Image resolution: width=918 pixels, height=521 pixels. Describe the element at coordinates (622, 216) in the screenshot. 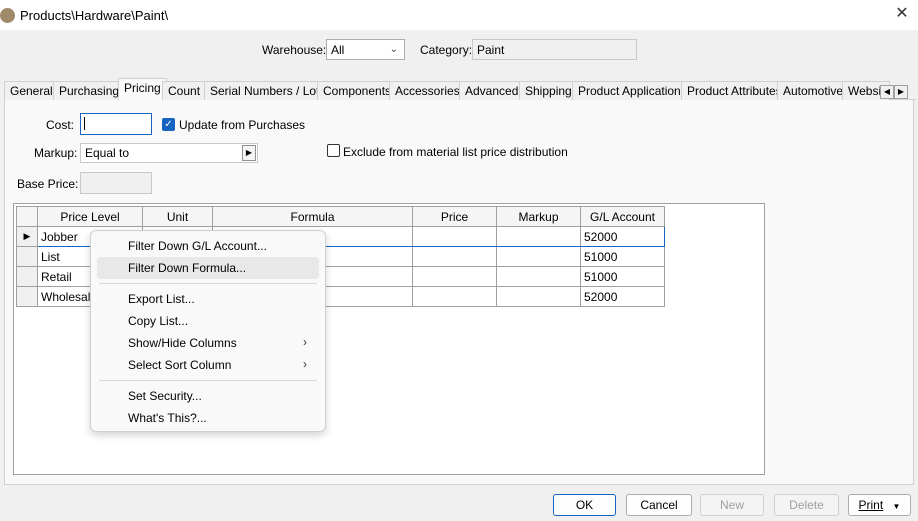

I see `column-header-gl-account: G/L Account` at that location.